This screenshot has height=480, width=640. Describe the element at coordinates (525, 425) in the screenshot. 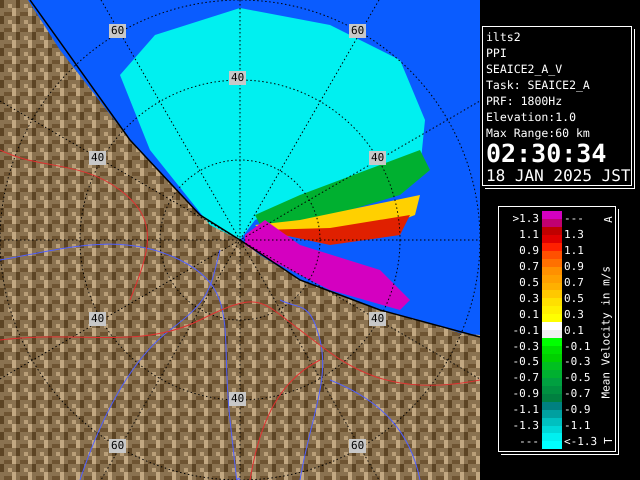

I see `legend-value: -1.3` at that location.